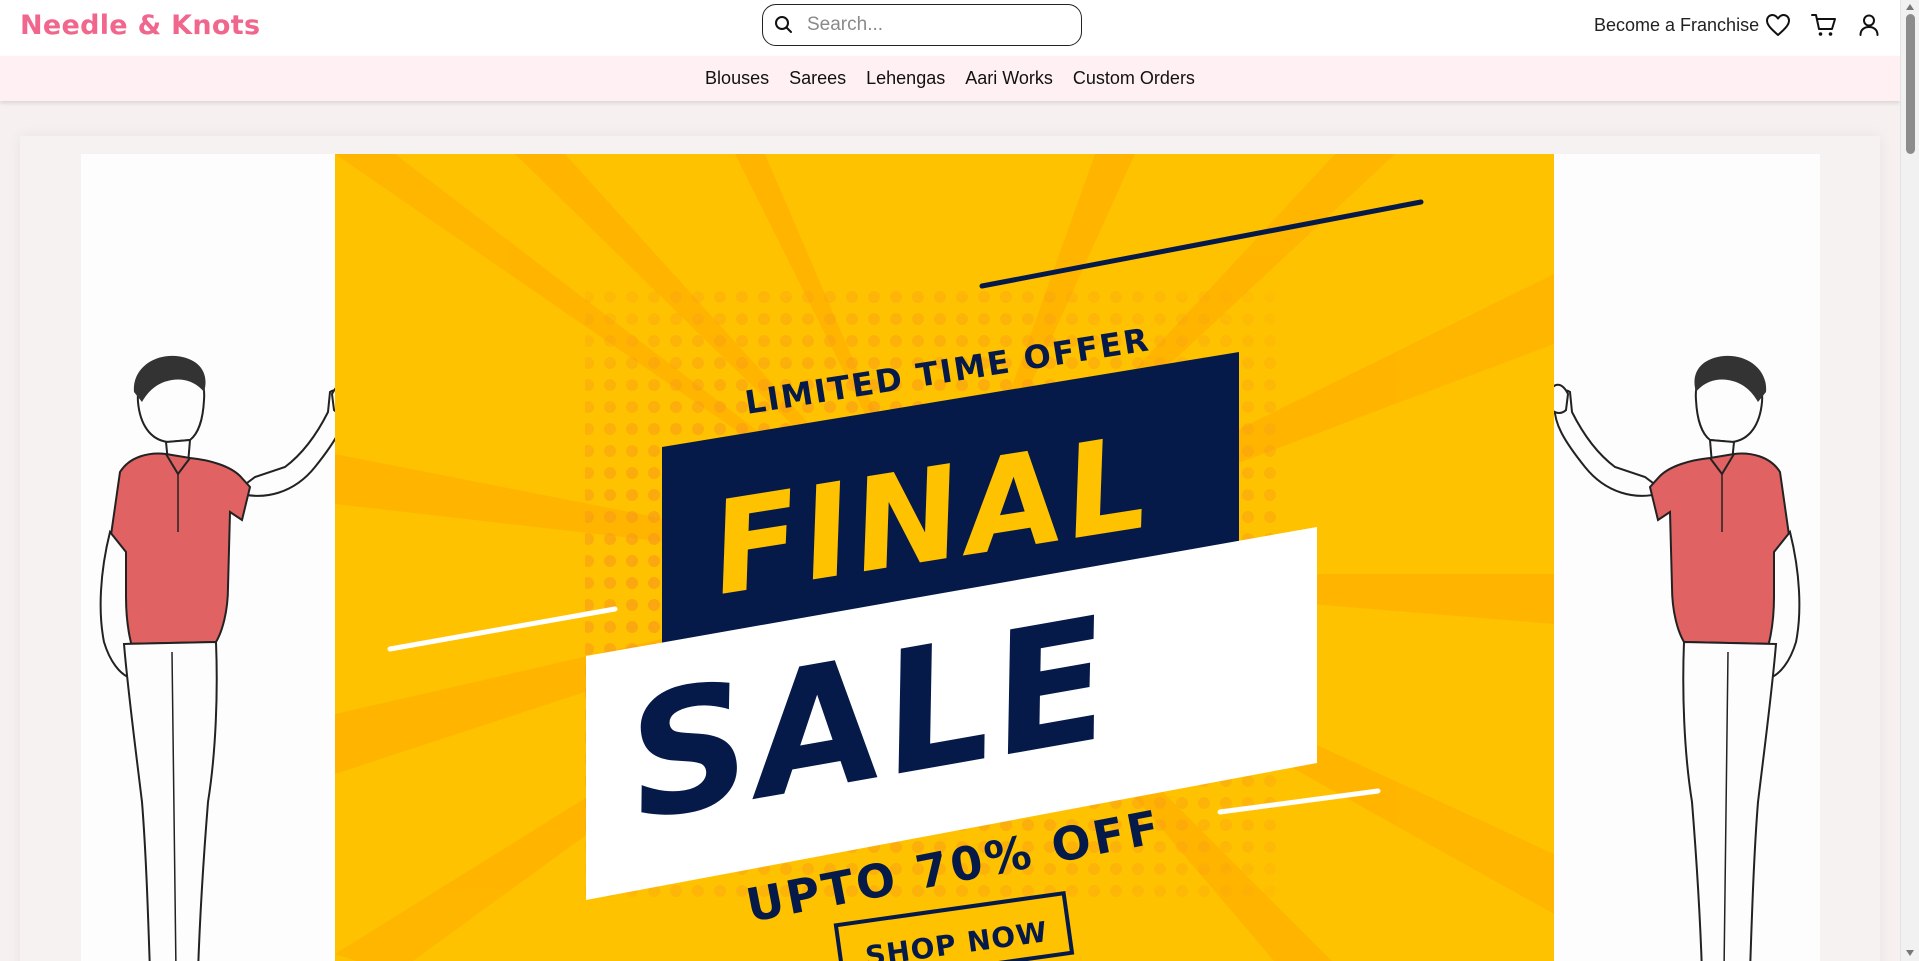 The height and width of the screenshot is (961, 1919). I want to click on scrollbar-thumb, so click(1910, 84).